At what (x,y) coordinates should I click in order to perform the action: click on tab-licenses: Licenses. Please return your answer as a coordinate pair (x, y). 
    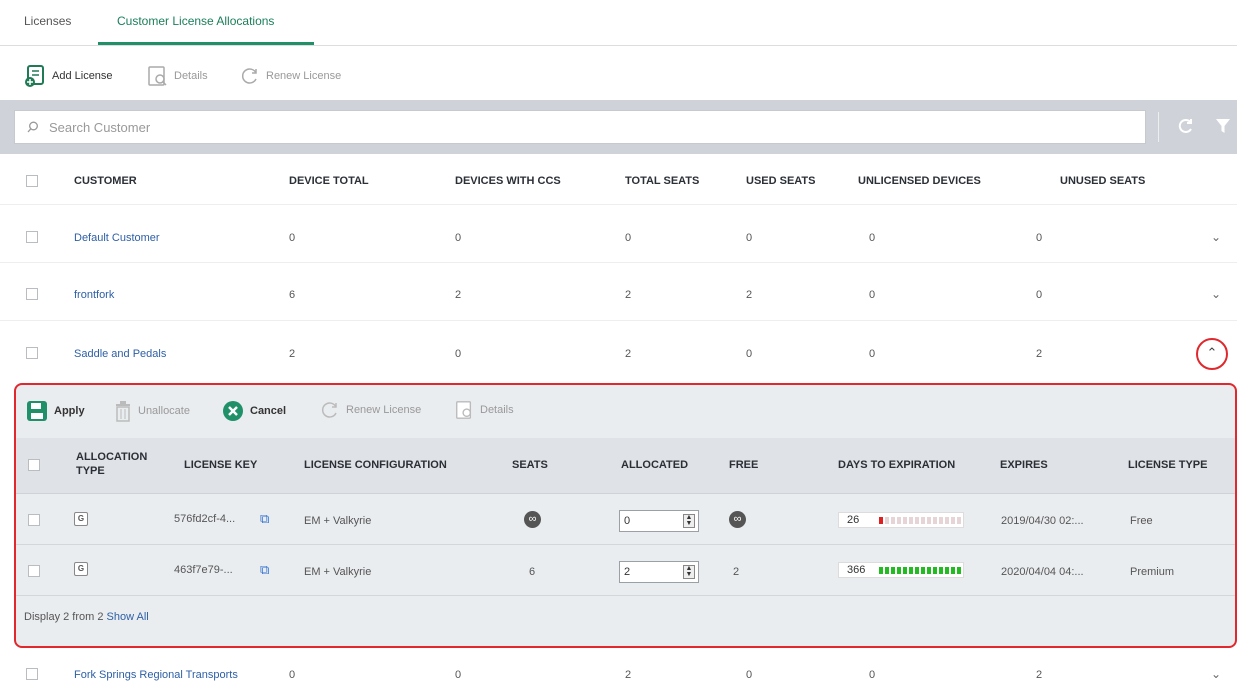
    Looking at the image, I should click on (47, 21).